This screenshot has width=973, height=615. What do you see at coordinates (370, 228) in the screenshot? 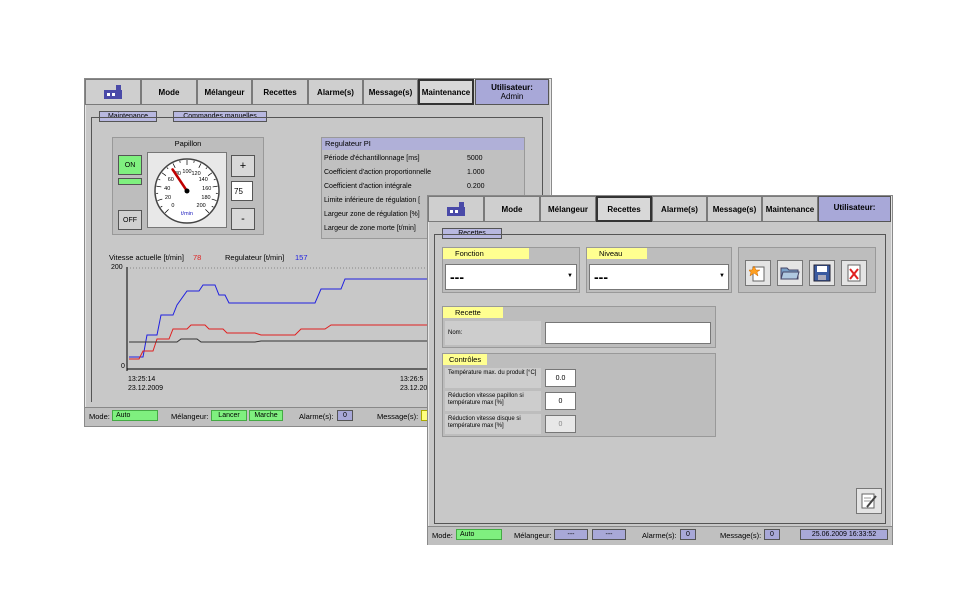
I see `pi-label-5: Largeur de zone morte [t/min]` at bounding box center [370, 228].